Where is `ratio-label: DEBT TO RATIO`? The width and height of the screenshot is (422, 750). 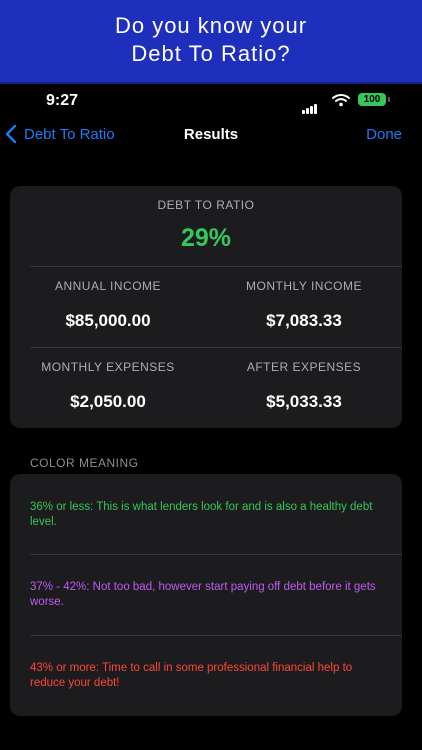
ratio-label: DEBT TO RATIO is located at coordinates (206, 205).